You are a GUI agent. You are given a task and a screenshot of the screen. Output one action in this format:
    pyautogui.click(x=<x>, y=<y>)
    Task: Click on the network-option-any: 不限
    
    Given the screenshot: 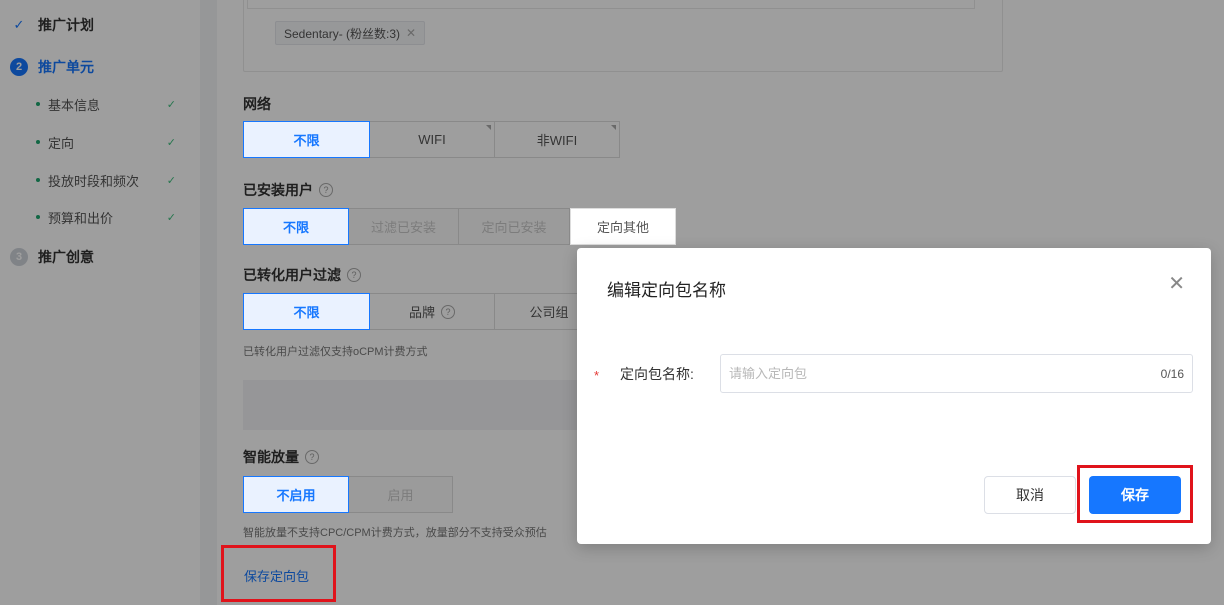 What is the action you would take?
    pyautogui.click(x=306, y=139)
    